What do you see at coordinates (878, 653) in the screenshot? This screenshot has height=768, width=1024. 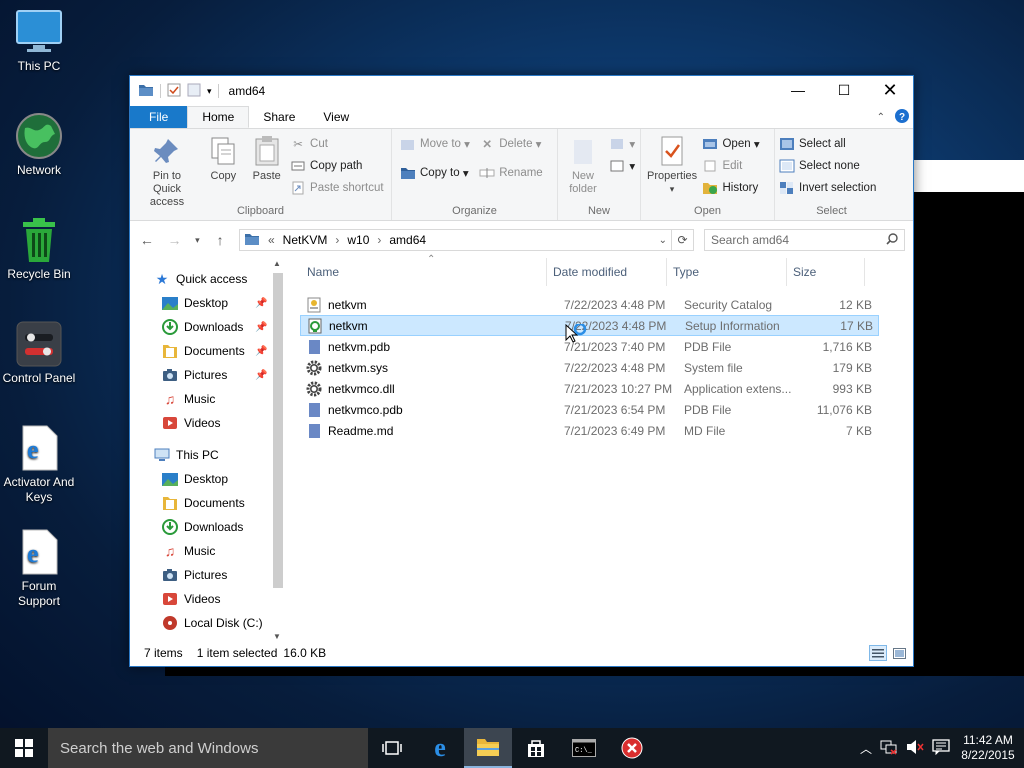 I see `details-view-button` at bounding box center [878, 653].